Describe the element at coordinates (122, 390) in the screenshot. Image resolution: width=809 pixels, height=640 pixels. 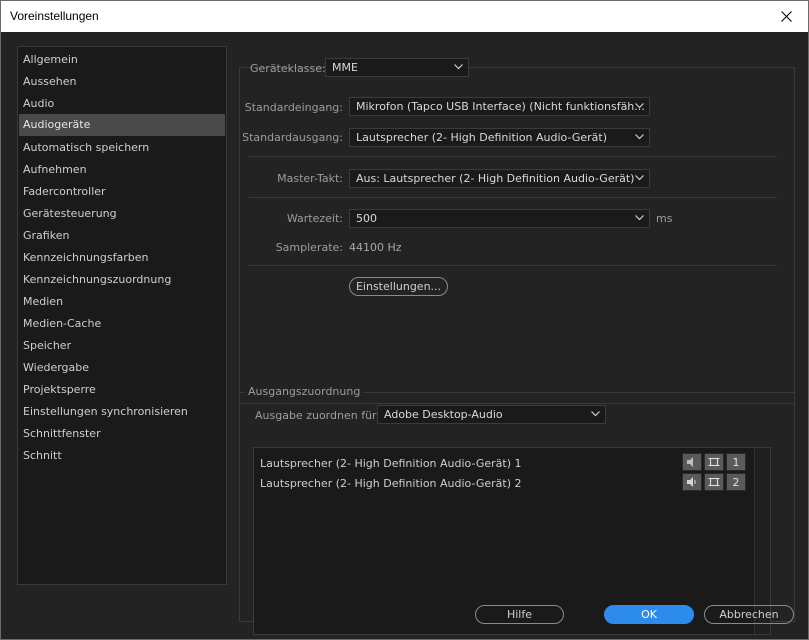
I see `sidebar-item-projektsperre: Projektsperre` at that location.